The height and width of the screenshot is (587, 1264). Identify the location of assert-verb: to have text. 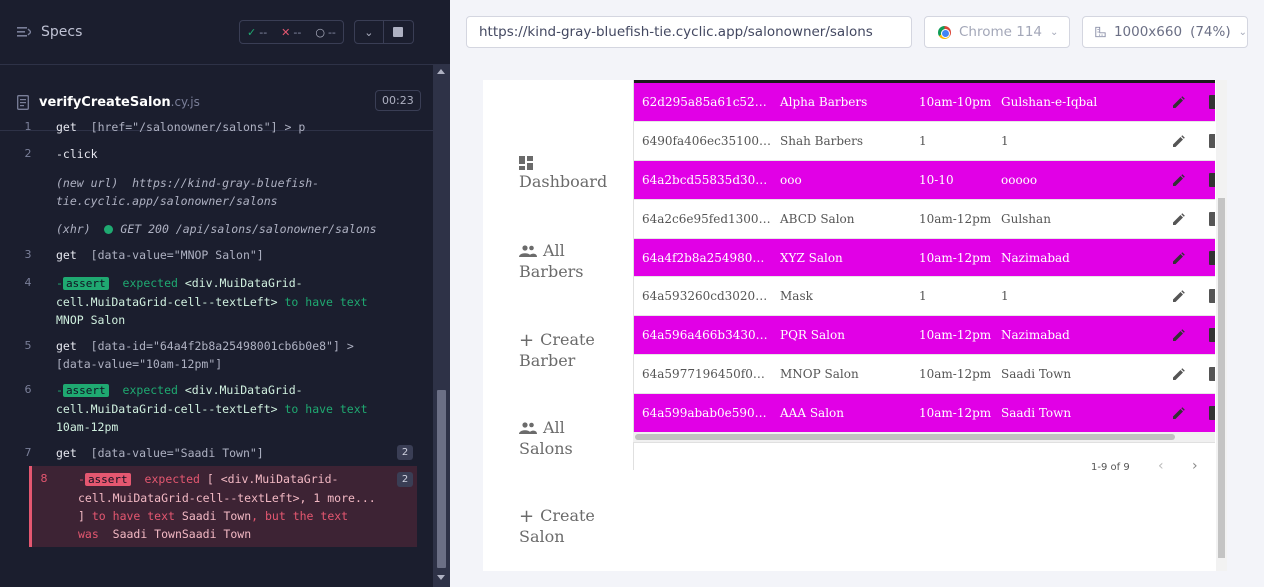
(326, 302).